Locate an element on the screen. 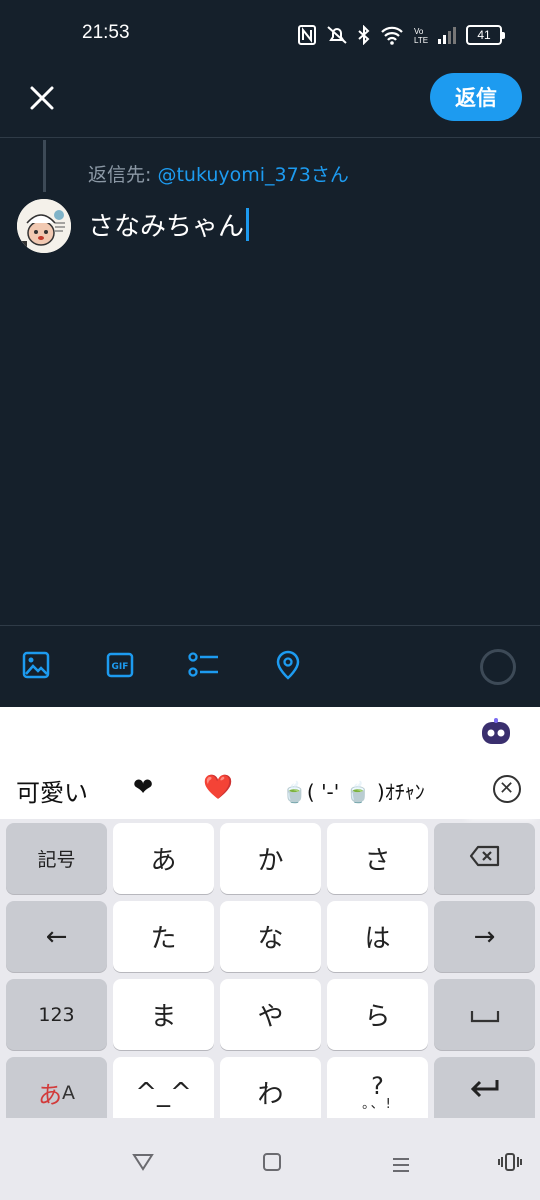 The width and height of the screenshot is (540, 1200). recents-nav-icon is located at coordinates (401, 1166).